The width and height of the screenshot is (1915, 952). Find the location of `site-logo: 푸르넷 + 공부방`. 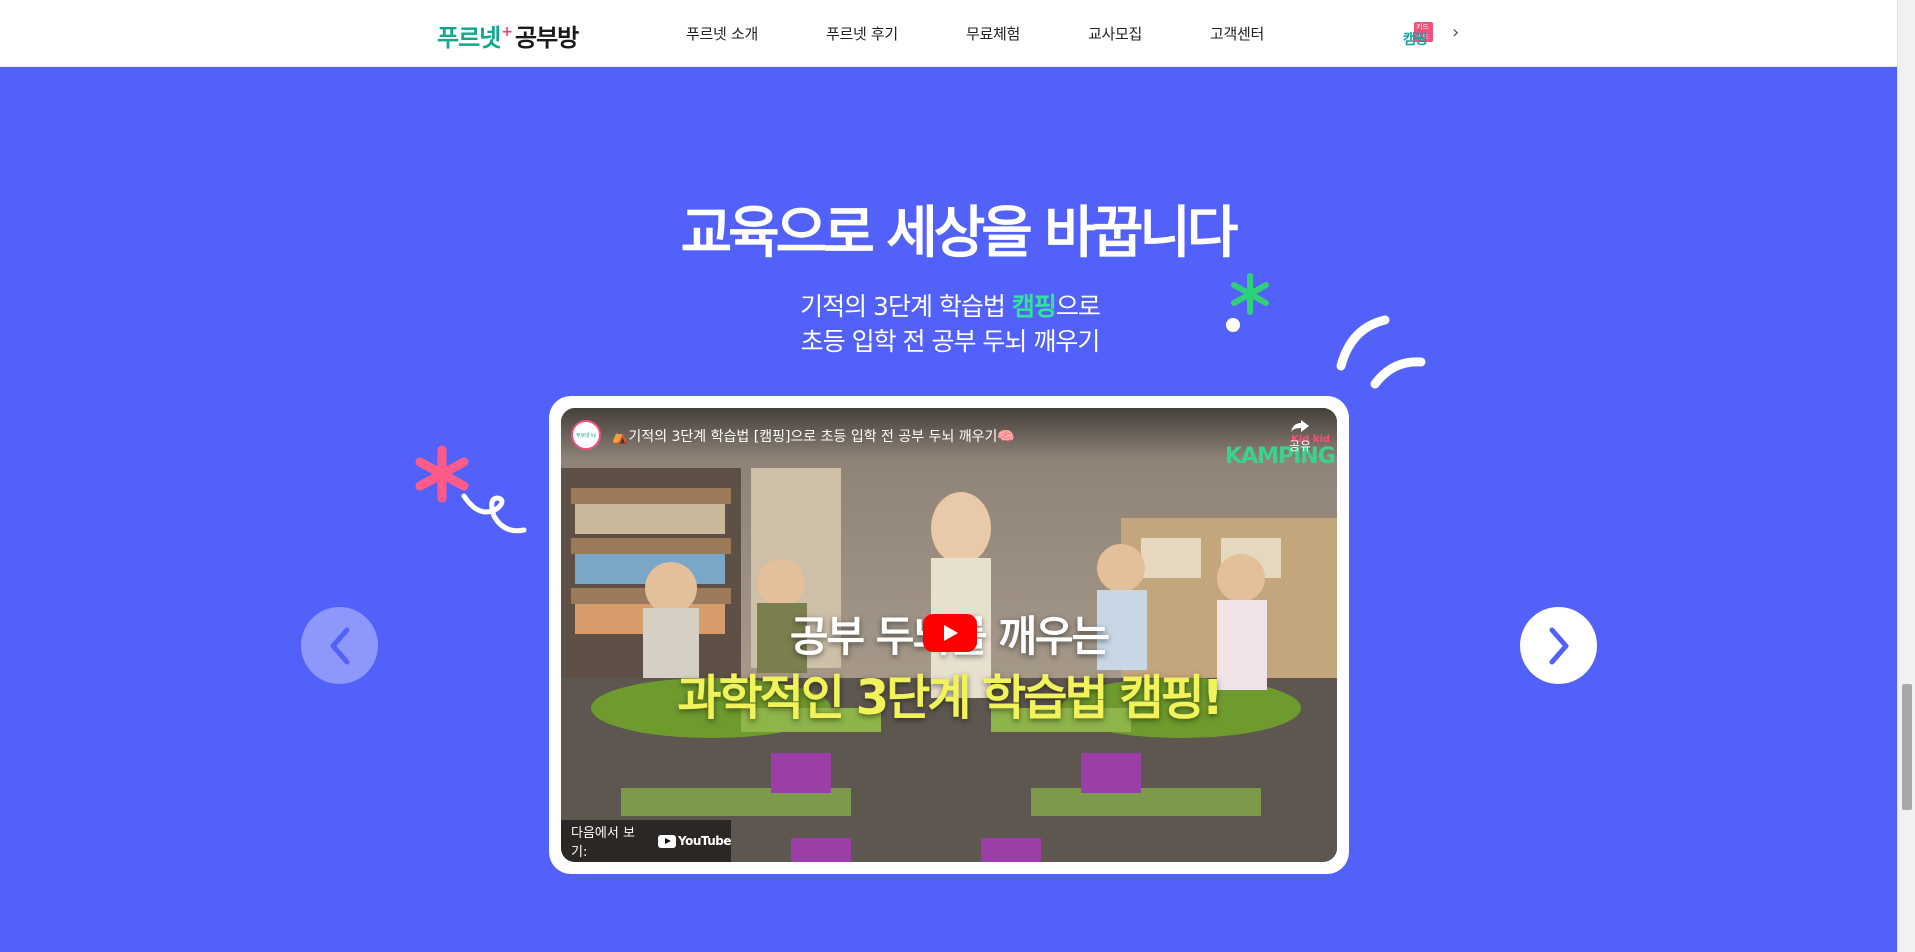

site-logo: 푸르넷 + 공부방 is located at coordinates (508, 35).